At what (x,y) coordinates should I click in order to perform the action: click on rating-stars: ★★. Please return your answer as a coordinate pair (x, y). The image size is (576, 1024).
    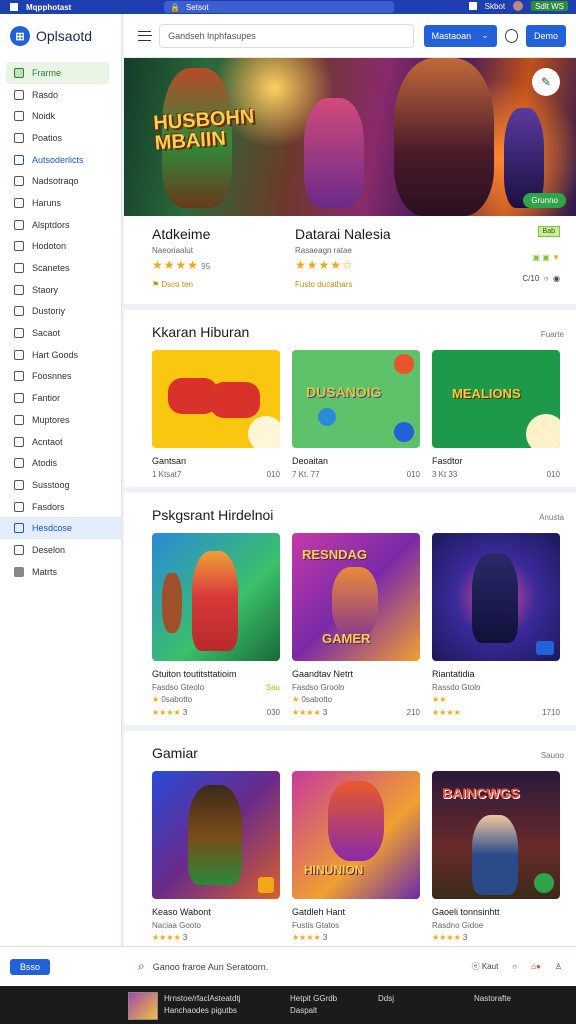
    Looking at the image, I should click on (439, 699).